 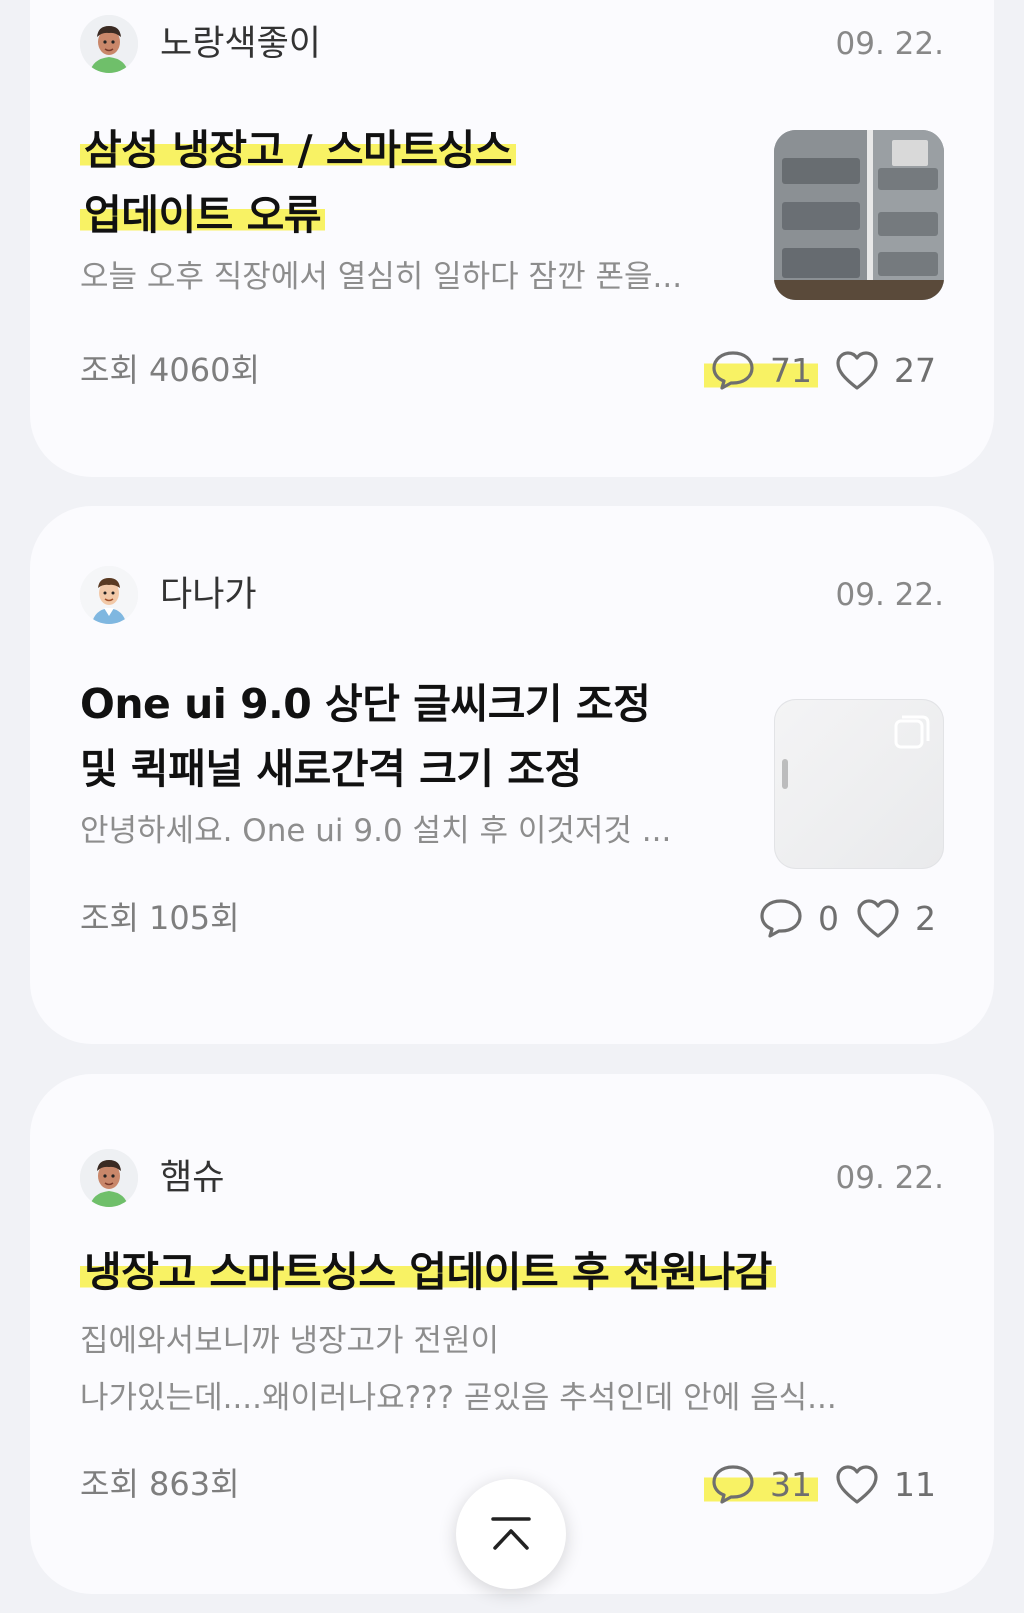 I want to click on post-stats: 71 27, so click(x=820, y=370).